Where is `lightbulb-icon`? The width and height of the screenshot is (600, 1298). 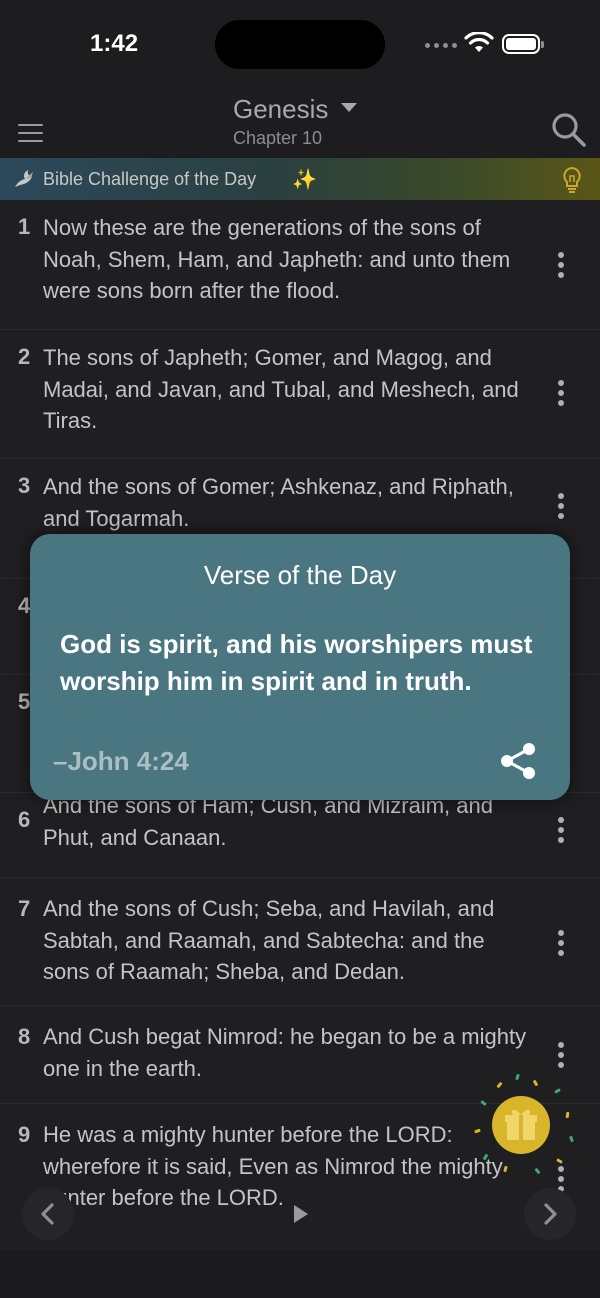 lightbulb-icon is located at coordinates (572, 180).